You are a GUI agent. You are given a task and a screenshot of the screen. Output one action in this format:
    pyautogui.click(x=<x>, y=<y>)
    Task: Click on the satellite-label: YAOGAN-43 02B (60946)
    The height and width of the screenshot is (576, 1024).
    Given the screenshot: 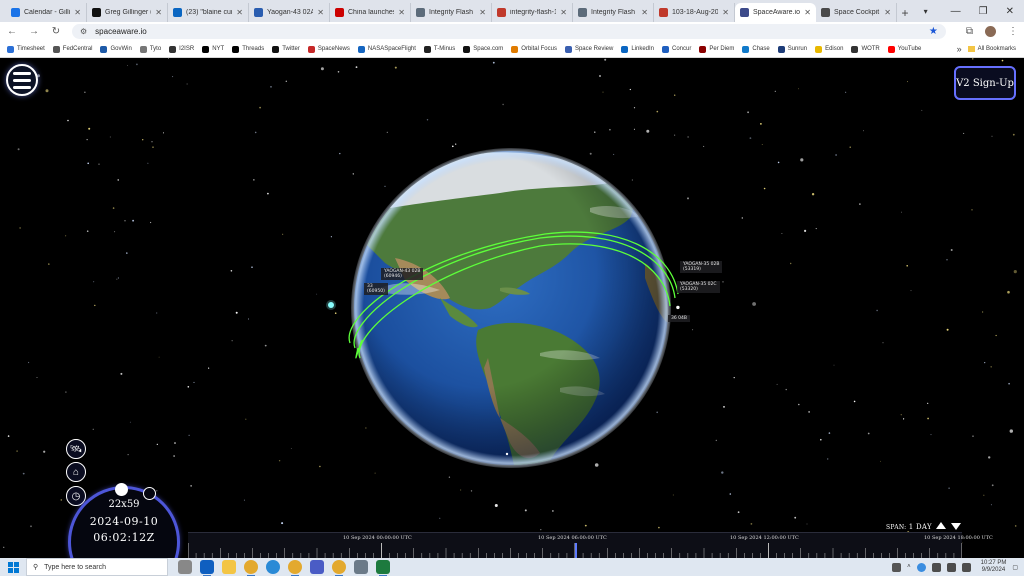 What is the action you would take?
    pyautogui.click(x=402, y=274)
    